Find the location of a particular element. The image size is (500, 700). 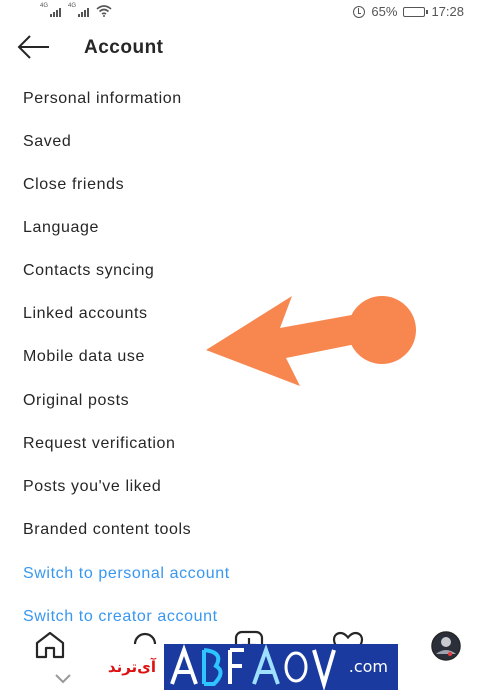

wifi-icon is located at coordinates (104, 11).